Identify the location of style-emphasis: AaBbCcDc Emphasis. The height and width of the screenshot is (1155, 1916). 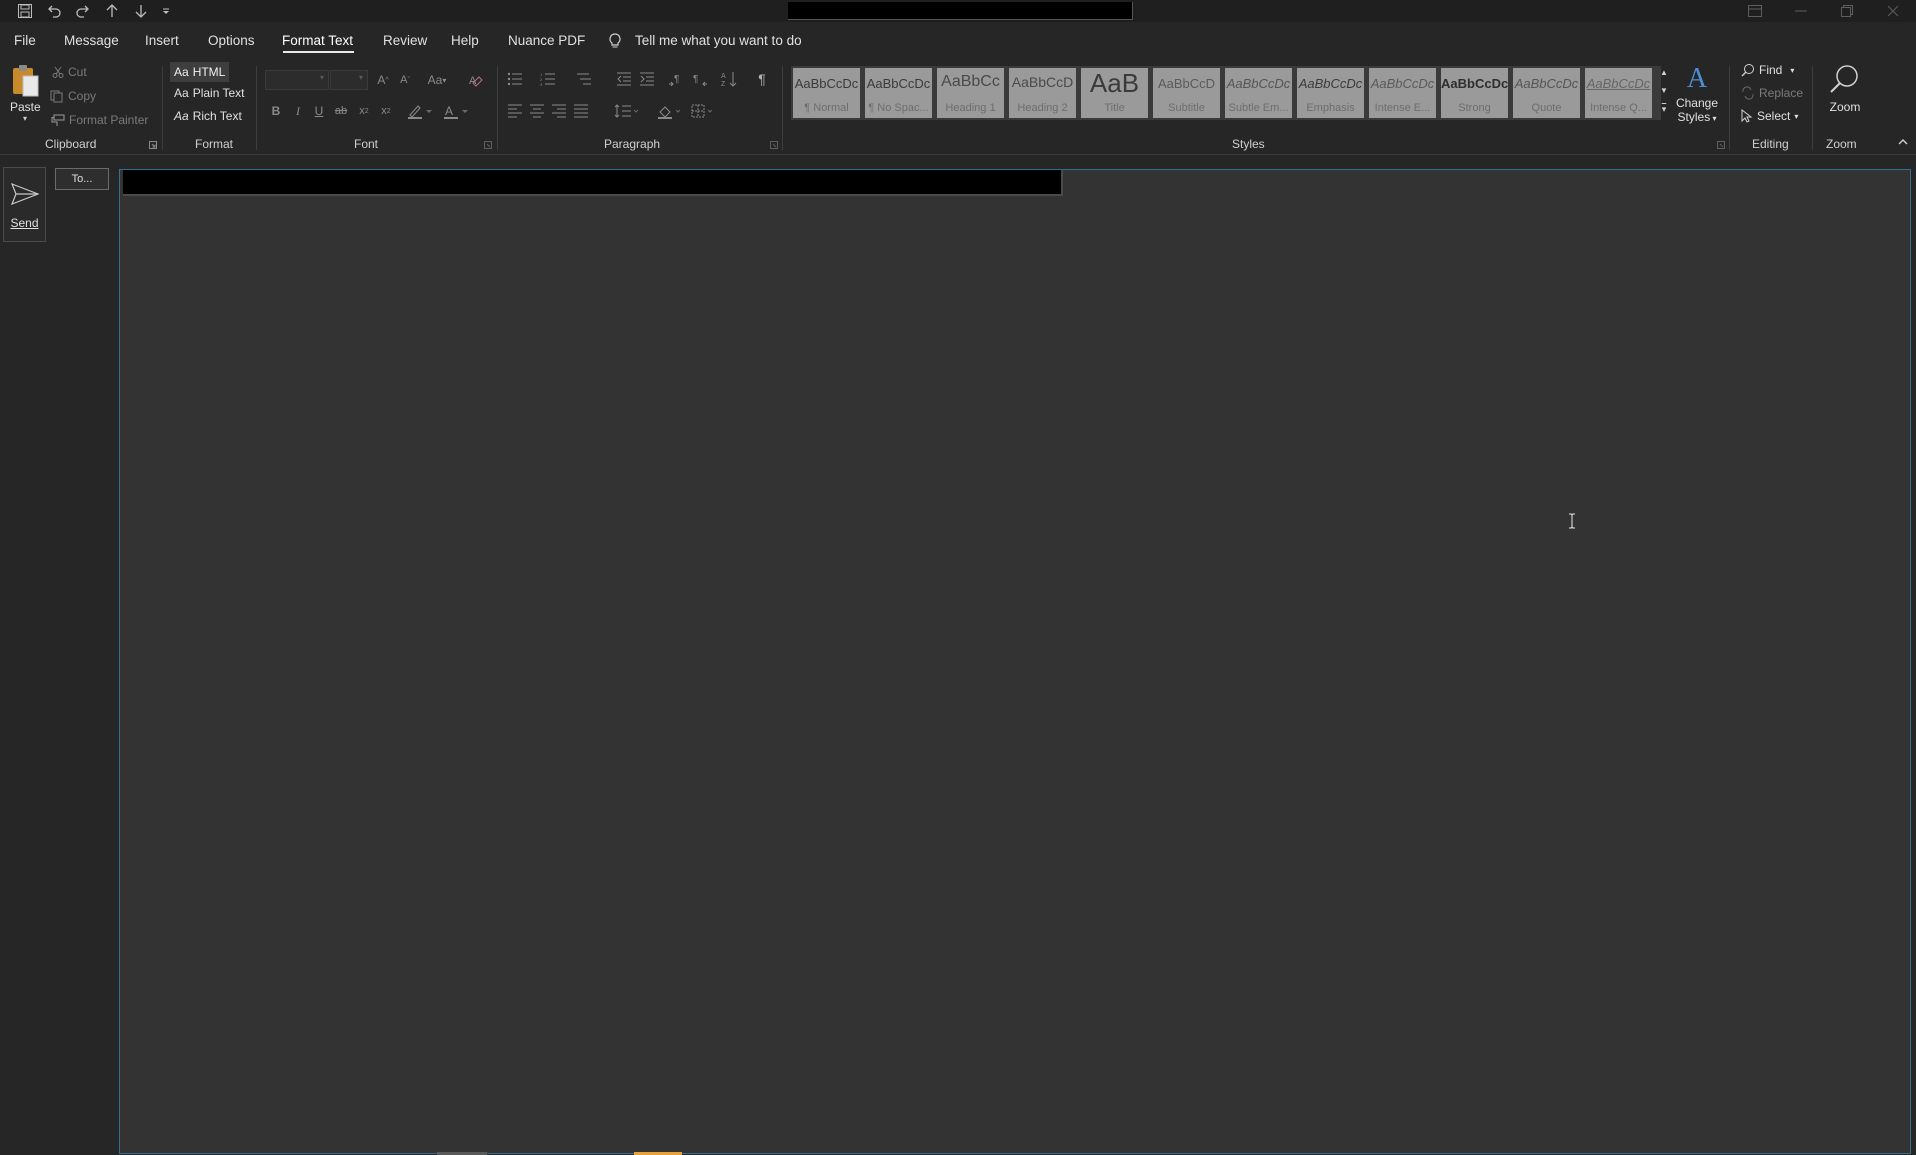
(1330, 93).